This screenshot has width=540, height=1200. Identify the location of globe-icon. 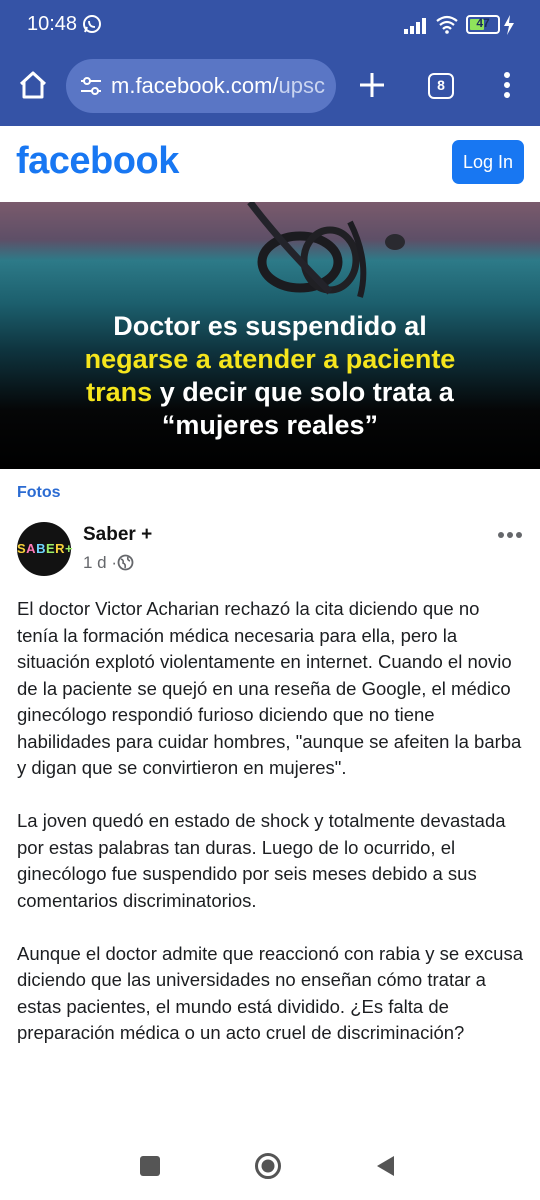
(125, 562).